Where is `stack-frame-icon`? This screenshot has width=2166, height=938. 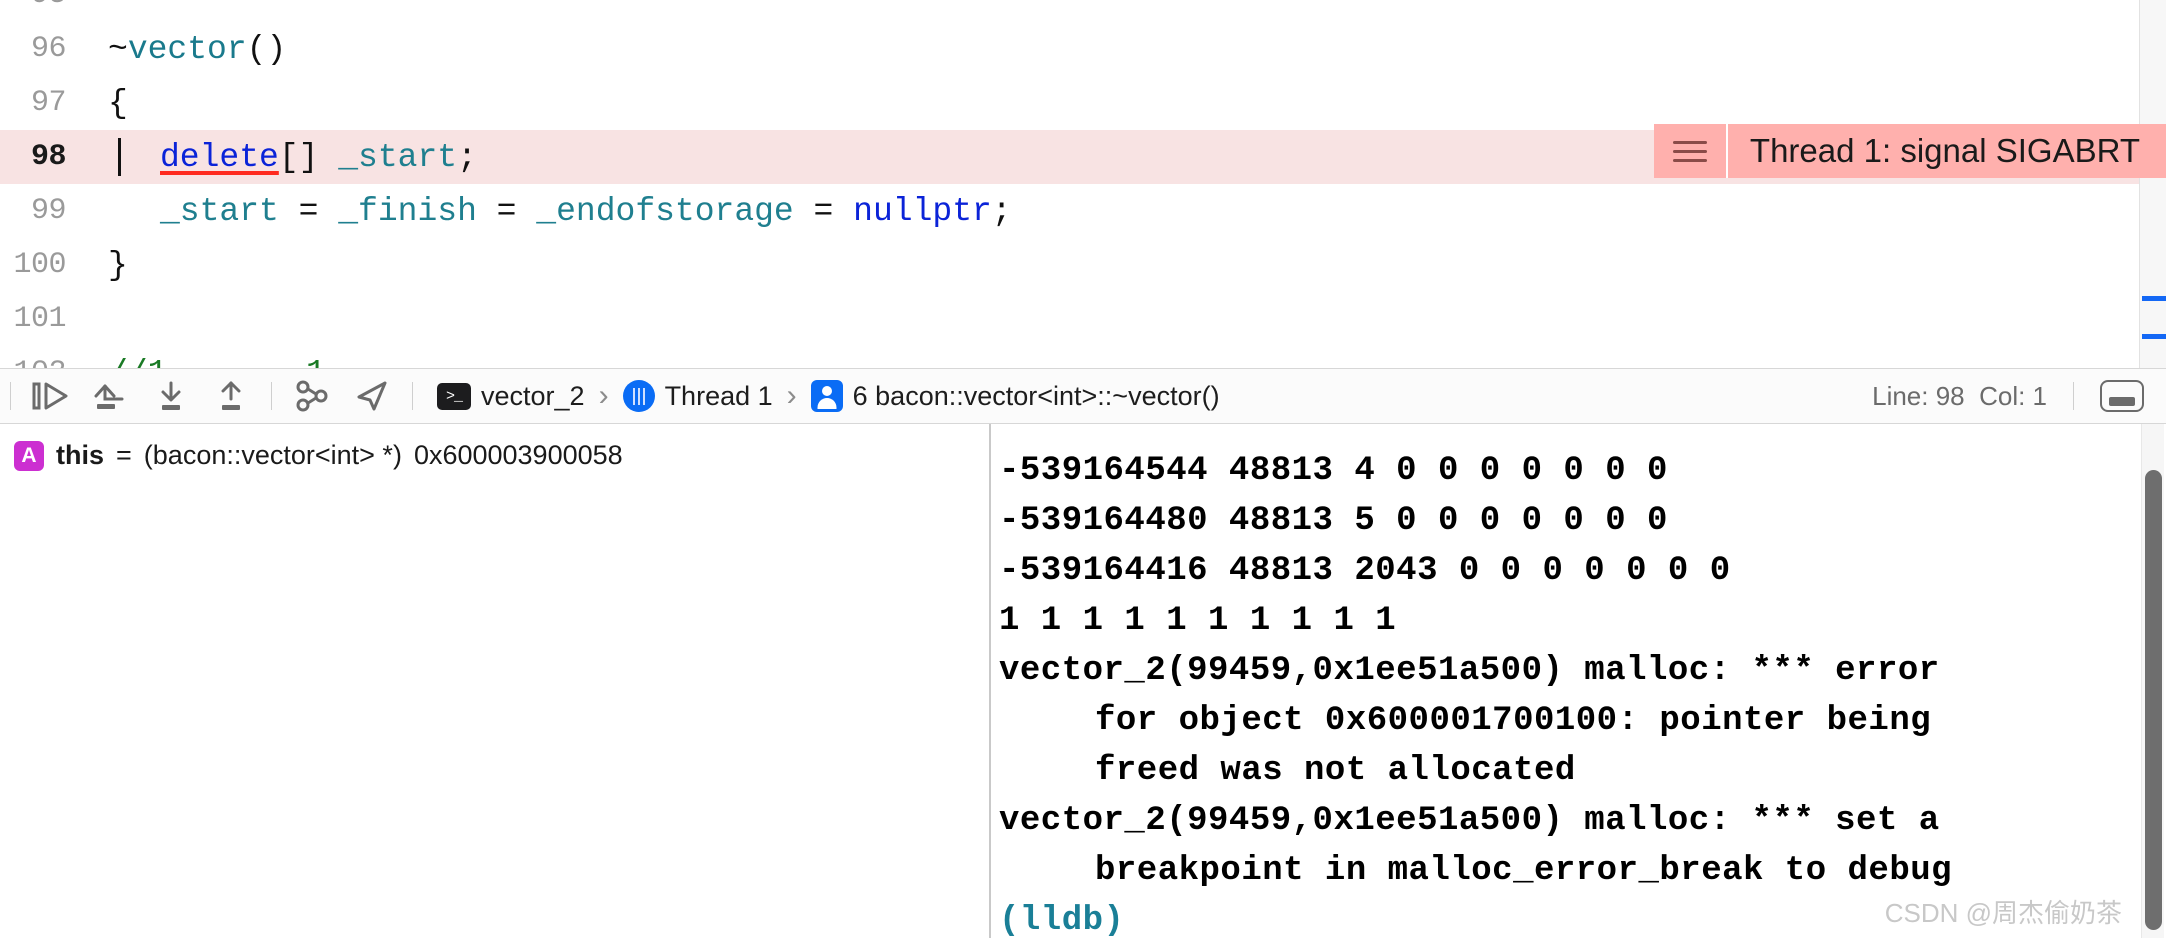 stack-frame-icon is located at coordinates (826, 396).